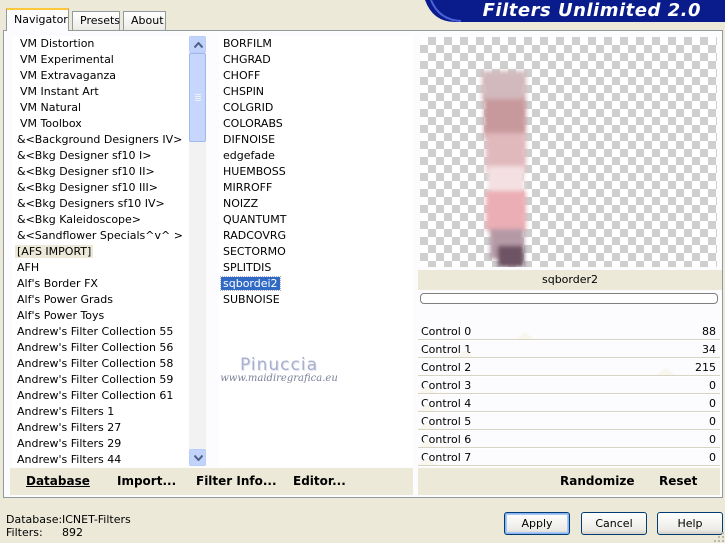  What do you see at coordinates (100, 172) in the screenshot?
I see `category-item: &<Bkg Designer sf10 II>` at bounding box center [100, 172].